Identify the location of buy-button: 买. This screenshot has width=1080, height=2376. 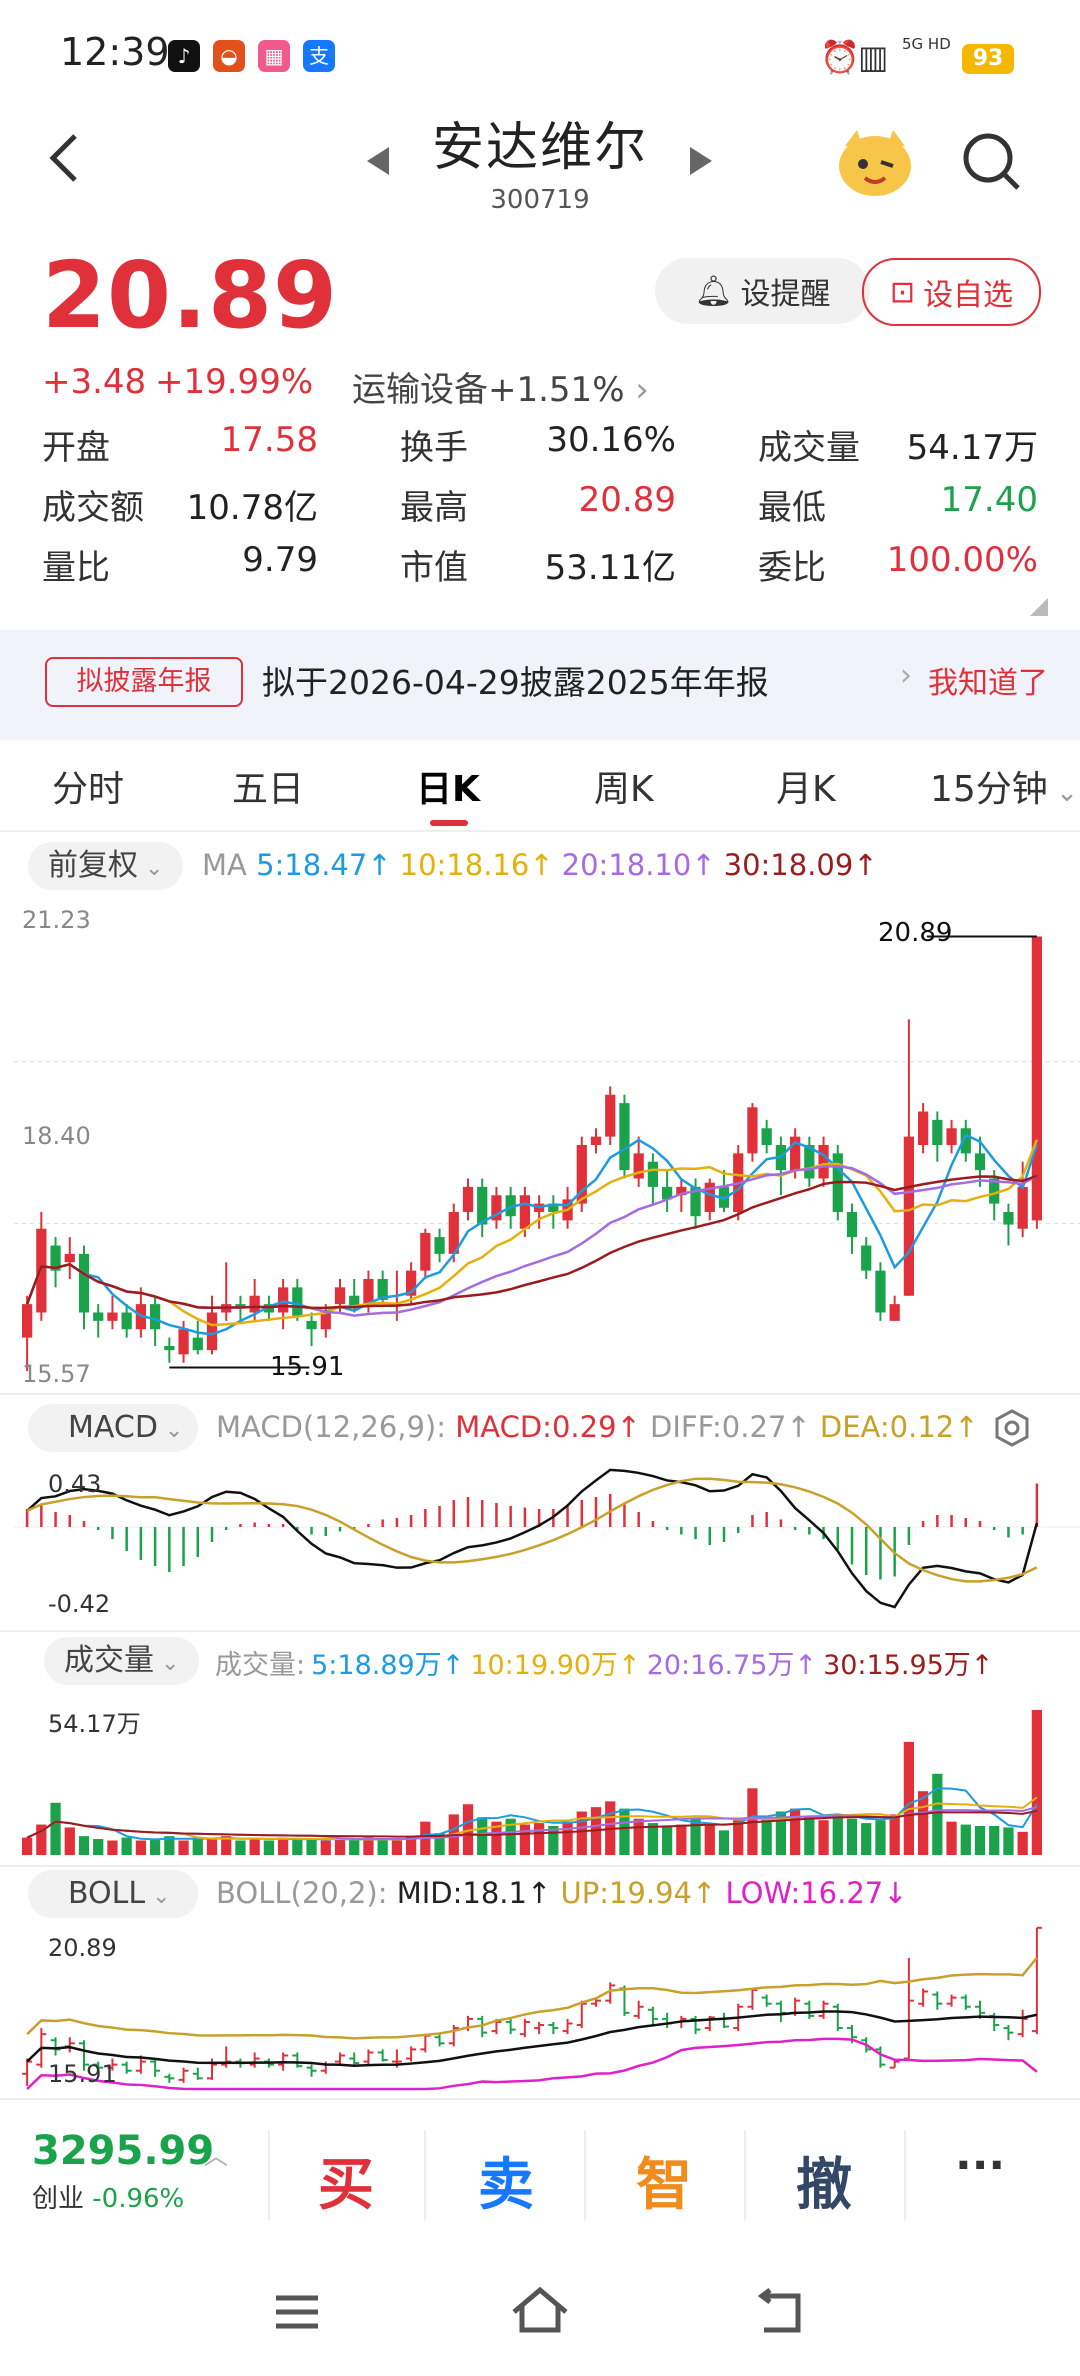
(346, 2180).